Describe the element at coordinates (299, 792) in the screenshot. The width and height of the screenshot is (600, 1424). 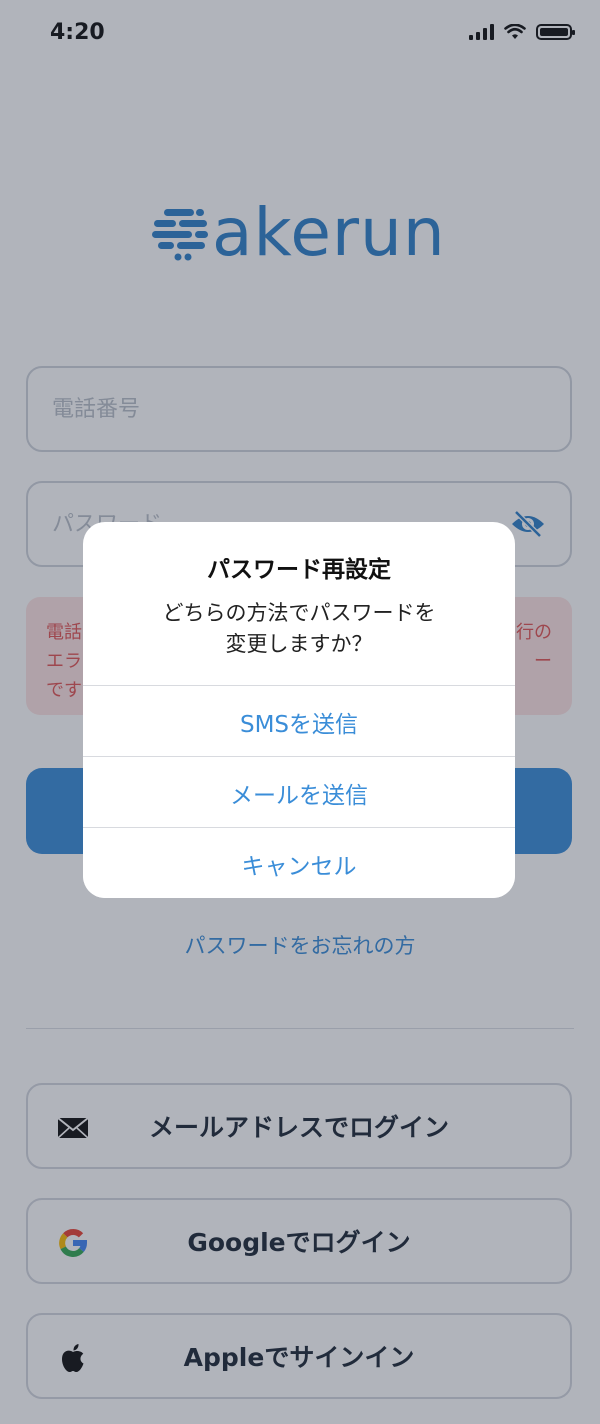
I see `send-email-button: メールを送信` at that location.